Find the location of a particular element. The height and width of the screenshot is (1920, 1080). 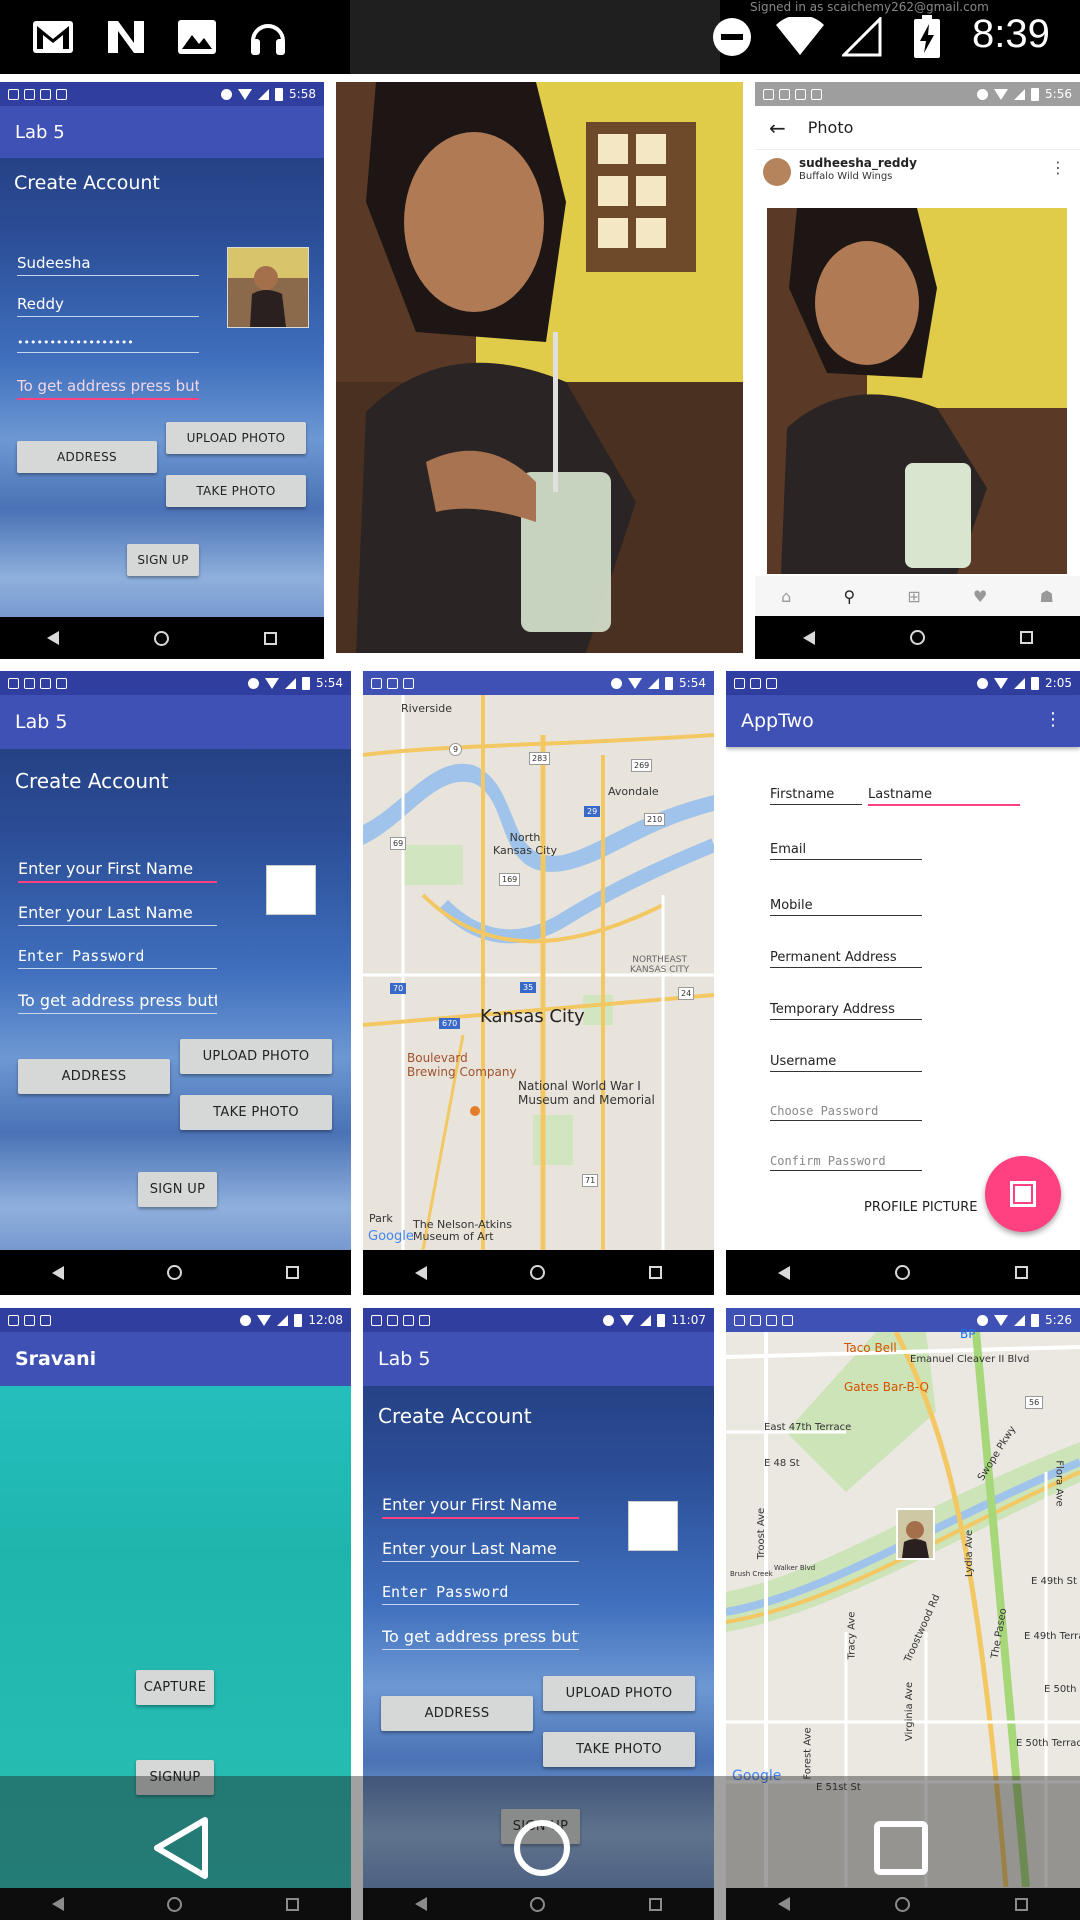

map-label: The Nelson-Atkins Museum of Art is located at coordinates (462, 1230).